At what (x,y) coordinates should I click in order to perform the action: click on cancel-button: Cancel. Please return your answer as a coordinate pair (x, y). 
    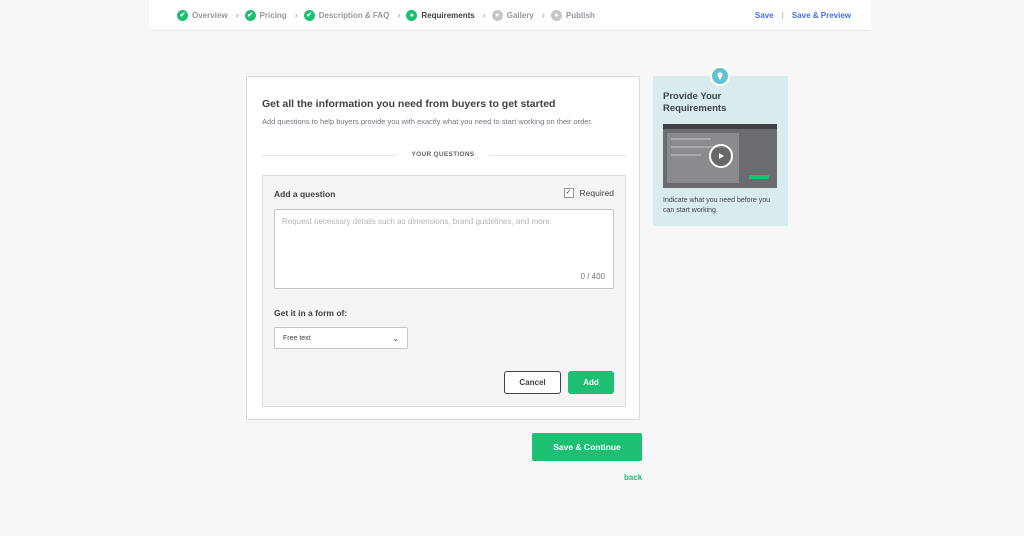
    Looking at the image, I should click on (532, 382).